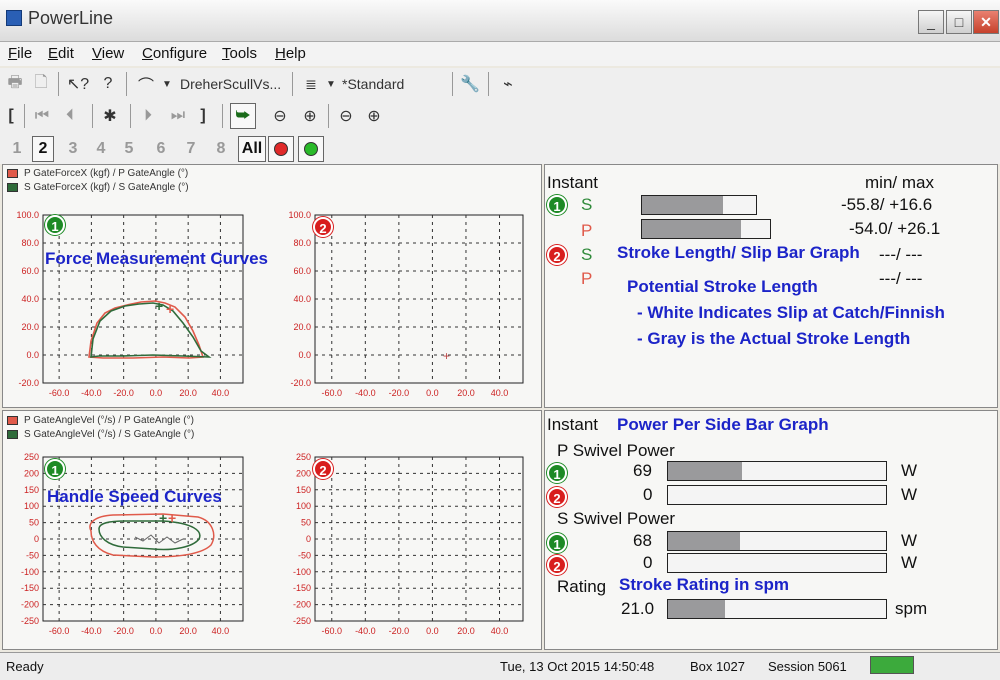 The height and width of the screenshot is (680, 1000). What do you see at coordinates (108, 53) in the screenshot?
I see `menu-view: View` at bounding box center [108, 53].